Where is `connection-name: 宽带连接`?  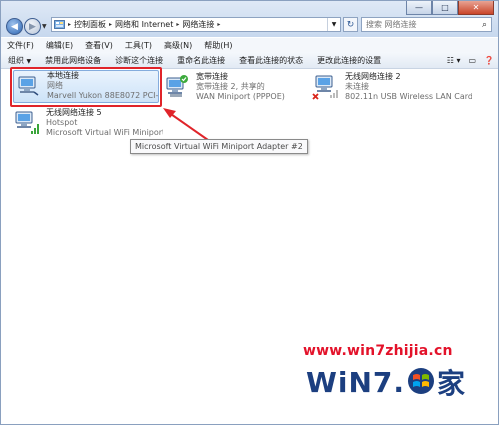 connection-name: 宽带连接 is located at coordinates (212, 76).